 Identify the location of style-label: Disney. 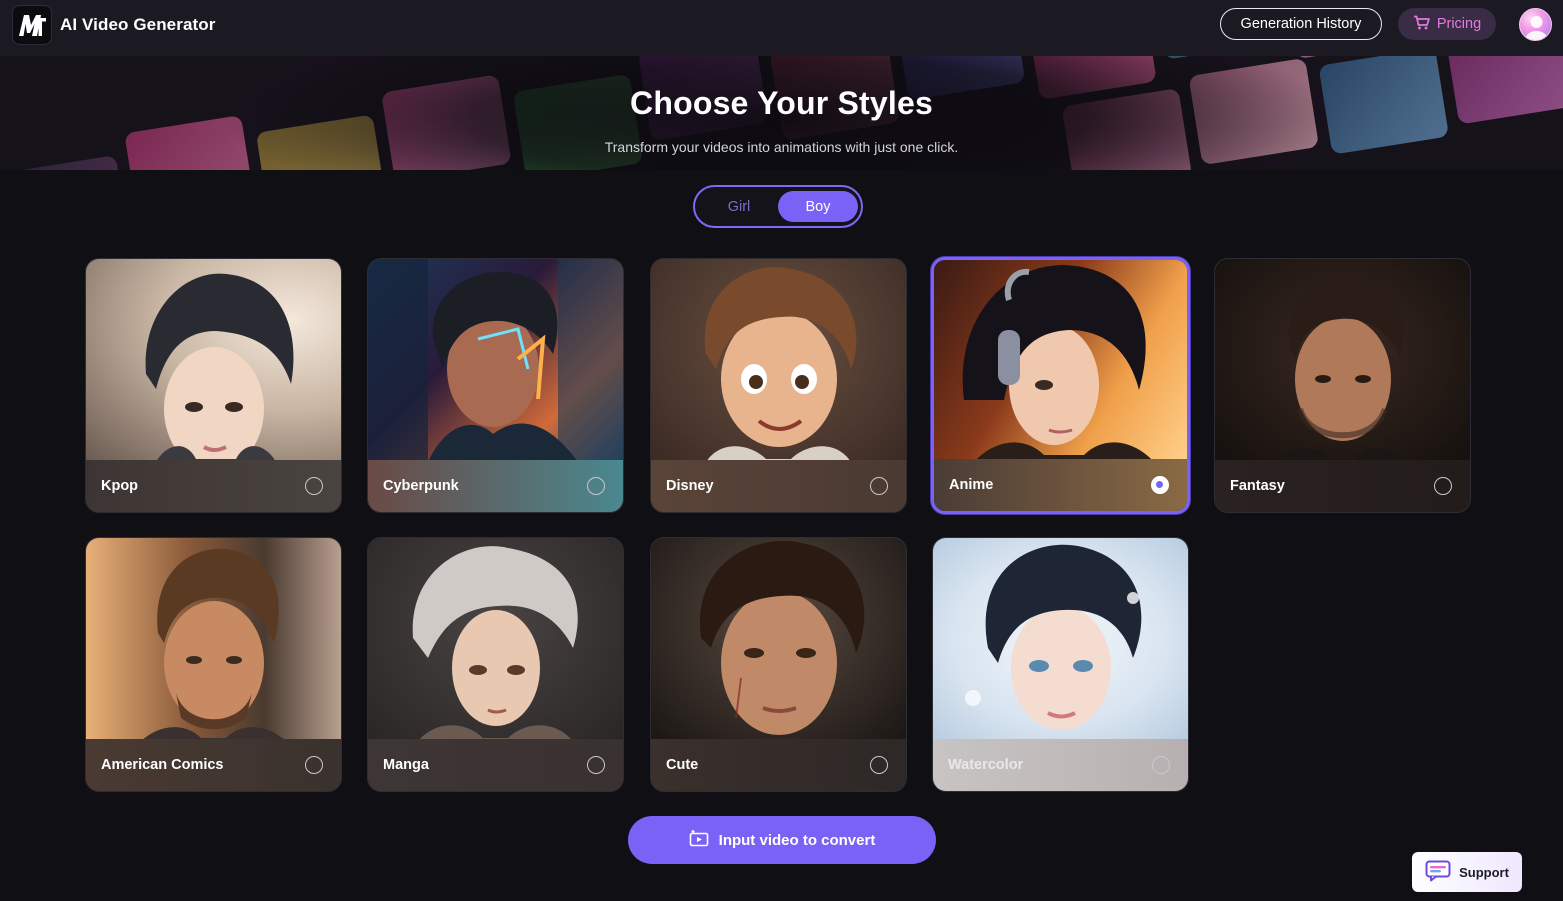
(690, 486).